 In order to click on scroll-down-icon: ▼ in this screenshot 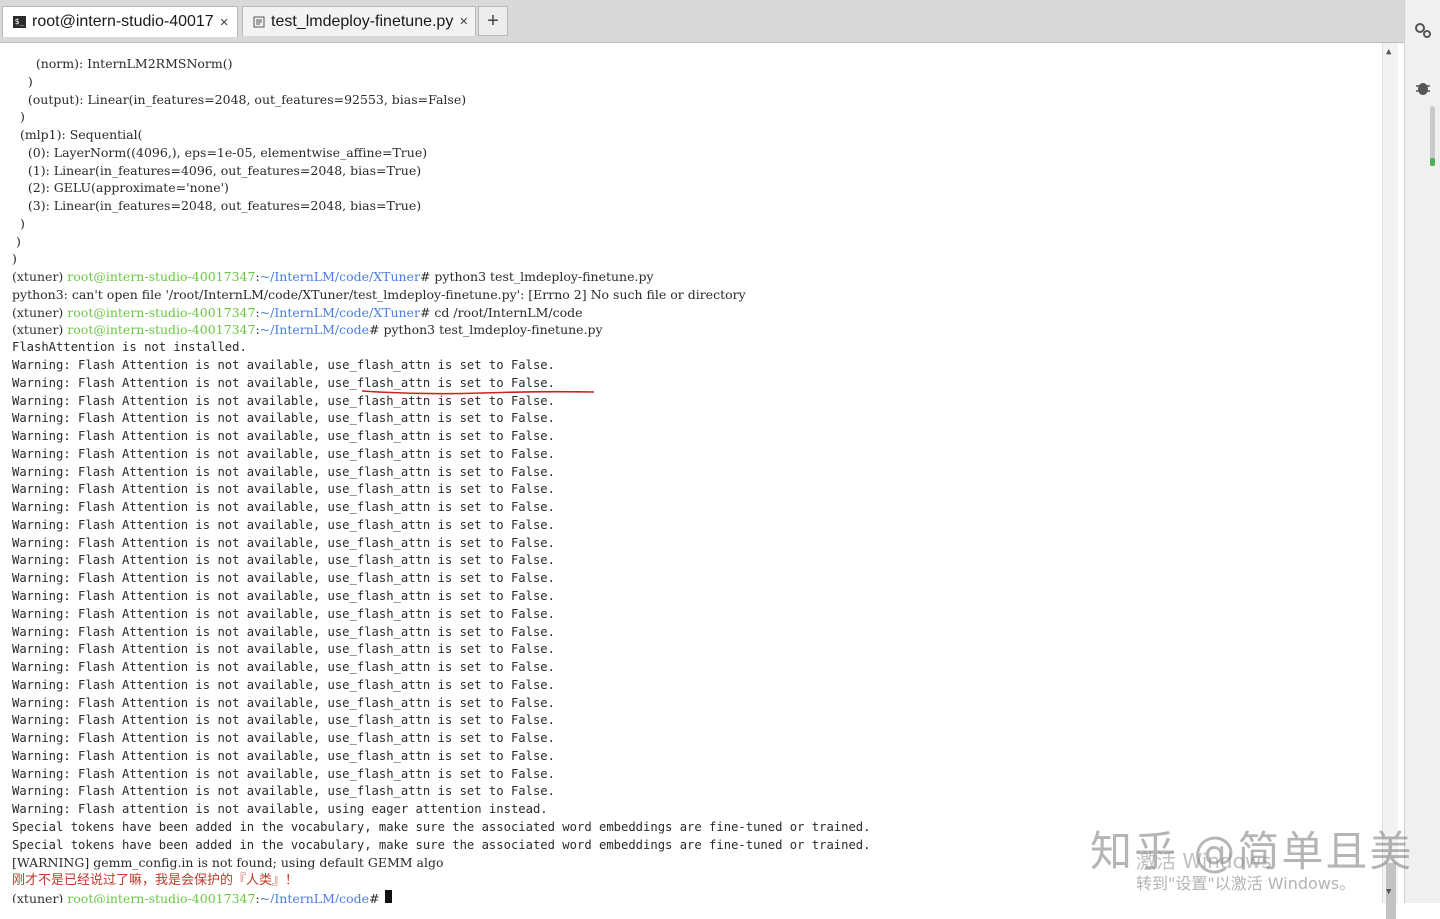, I will do `click(1388, 892)`.